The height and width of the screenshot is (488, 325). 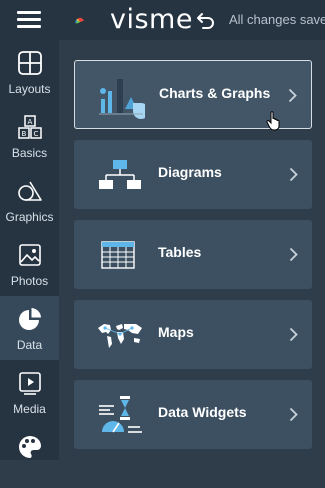 I want to click on sidebar-item-label: Media, so click(x=29, y=409).